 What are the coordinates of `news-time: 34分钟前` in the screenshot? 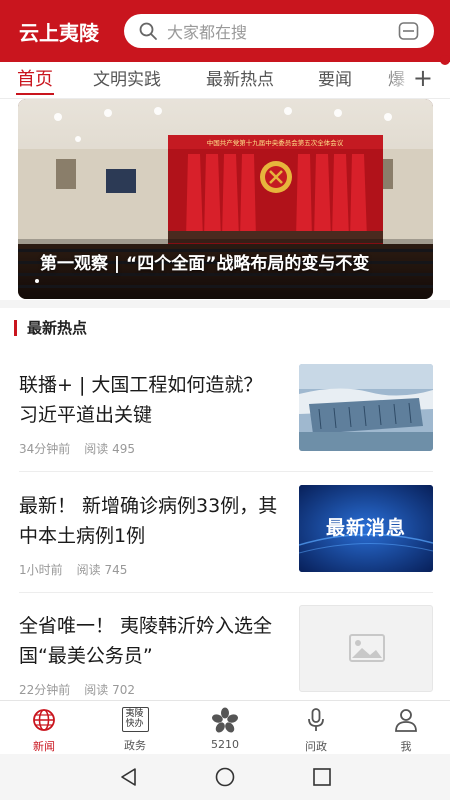 It's located at (45, 449).